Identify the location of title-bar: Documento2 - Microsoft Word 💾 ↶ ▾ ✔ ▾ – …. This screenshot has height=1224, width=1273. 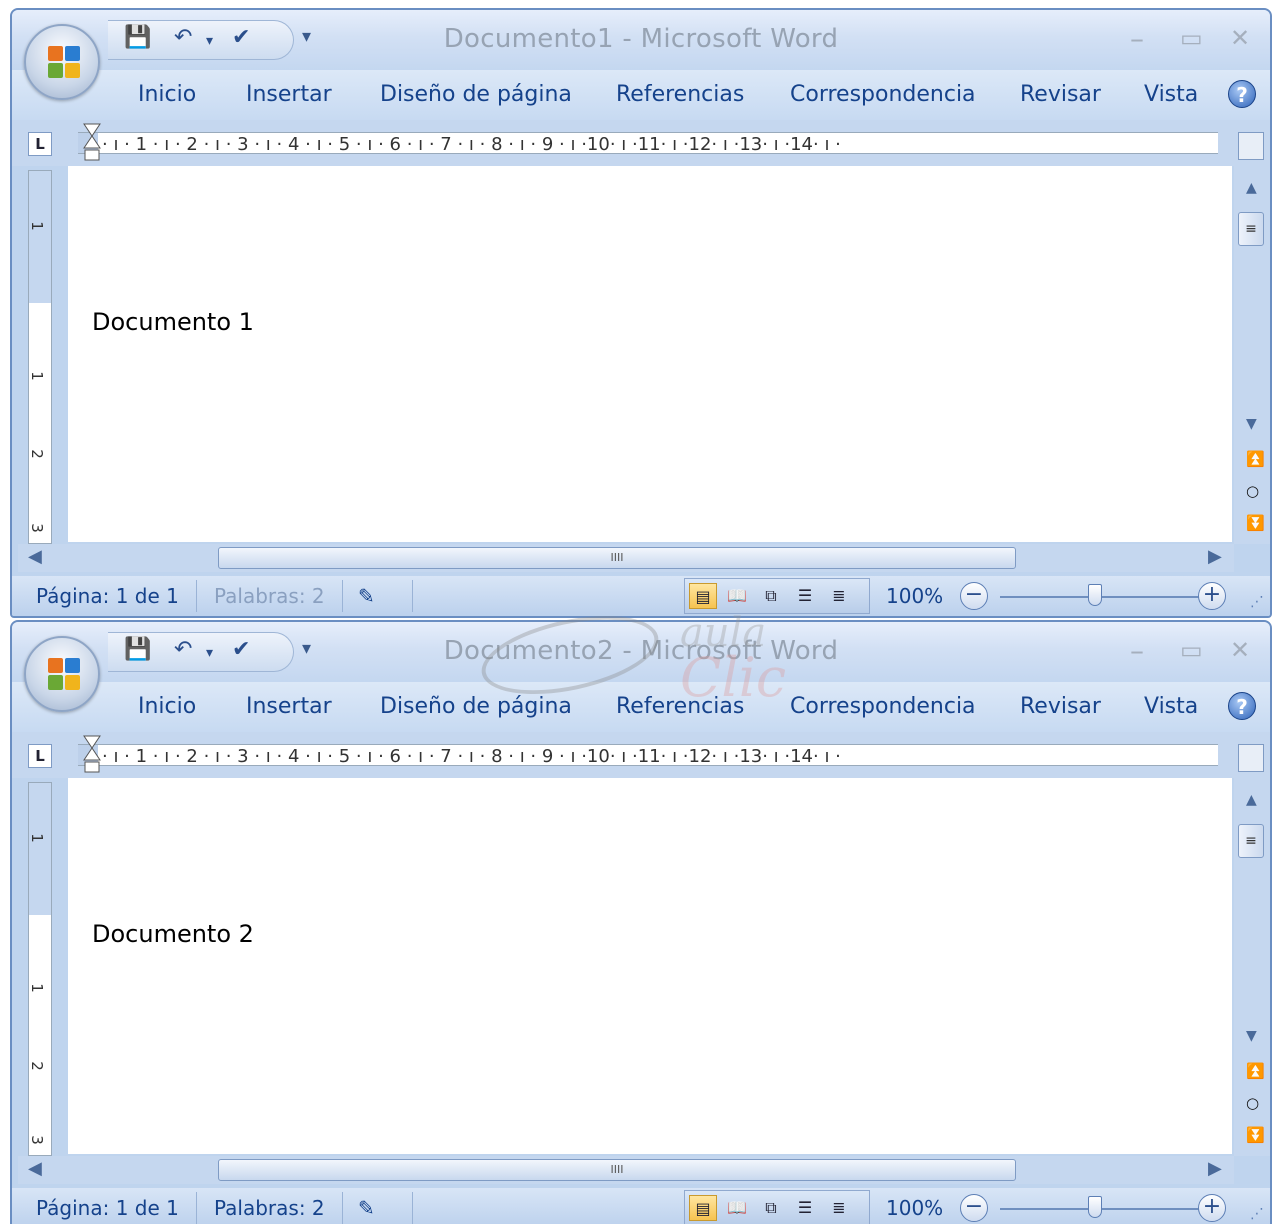
(641, 652).